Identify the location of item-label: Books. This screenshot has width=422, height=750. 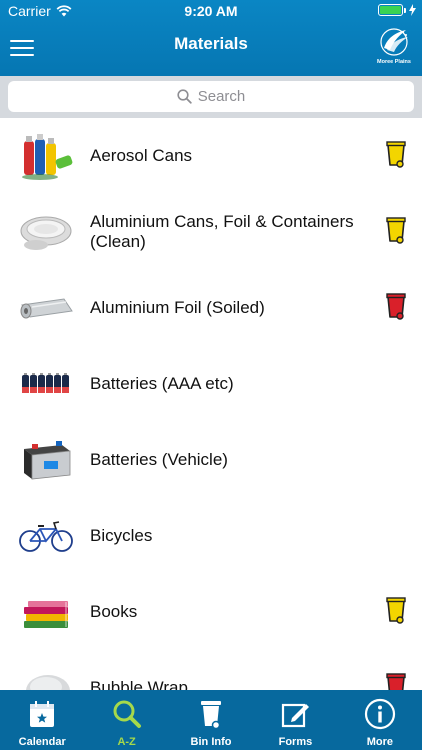
(114, 611).